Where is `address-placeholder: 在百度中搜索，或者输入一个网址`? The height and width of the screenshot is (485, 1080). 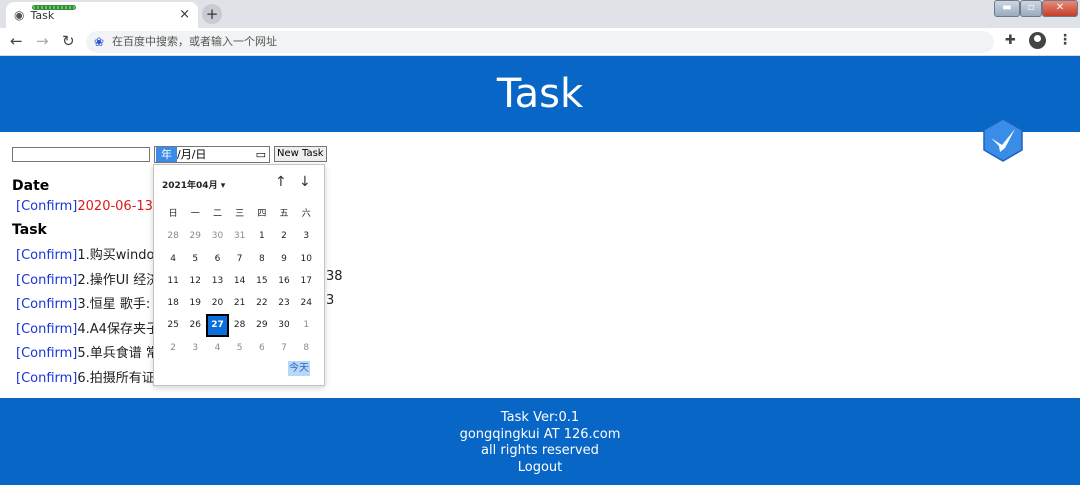 address-placeholder: 在百度中搜索，或者输入一个网址 is located at coordinates (194, 41).